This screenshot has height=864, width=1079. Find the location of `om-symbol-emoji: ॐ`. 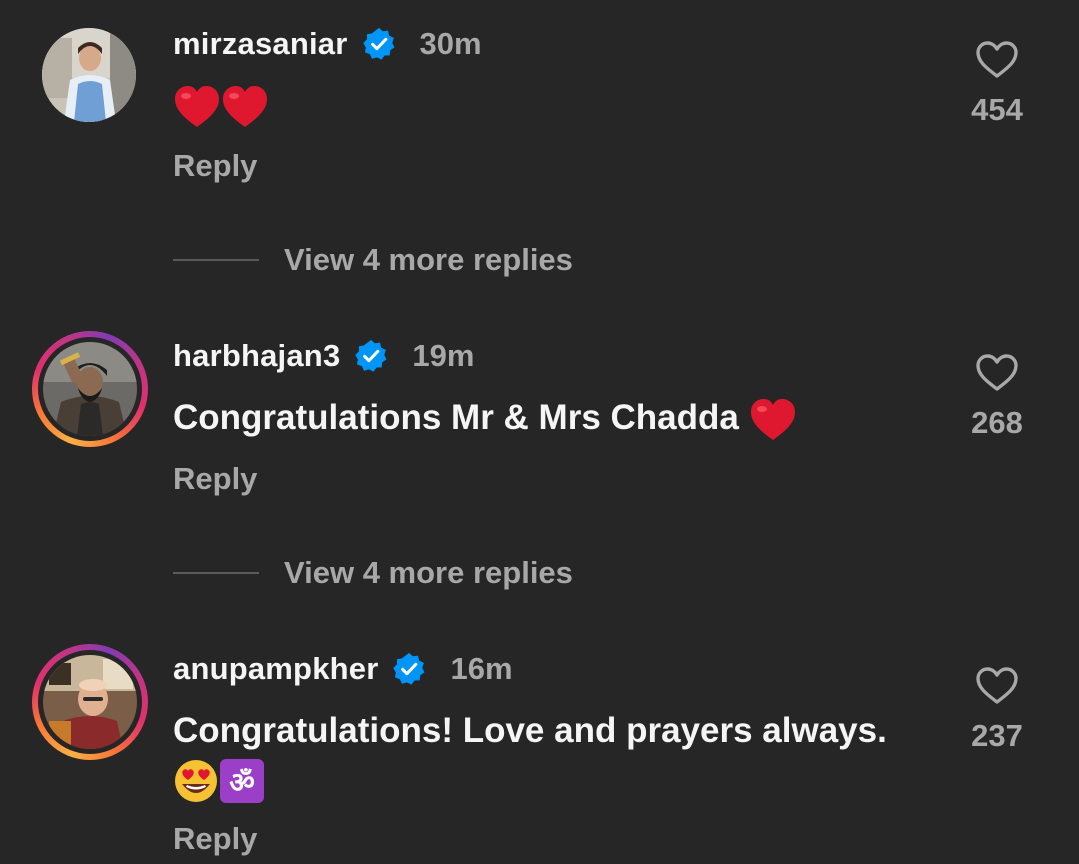

om-symbol-emoji: ॐ is located at coordinates (242, 781).